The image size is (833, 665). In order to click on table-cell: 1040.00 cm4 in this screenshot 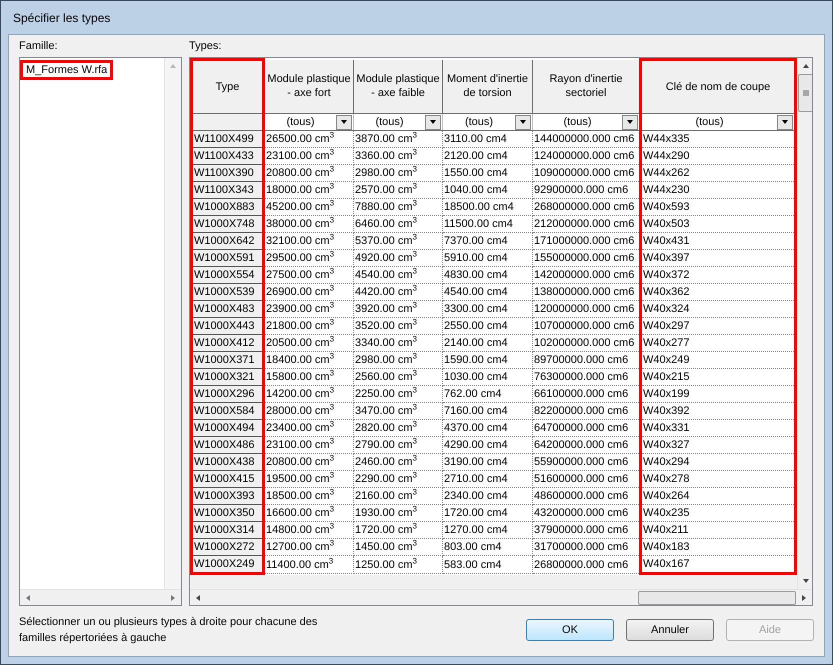, I will do `click(487, 190)`.